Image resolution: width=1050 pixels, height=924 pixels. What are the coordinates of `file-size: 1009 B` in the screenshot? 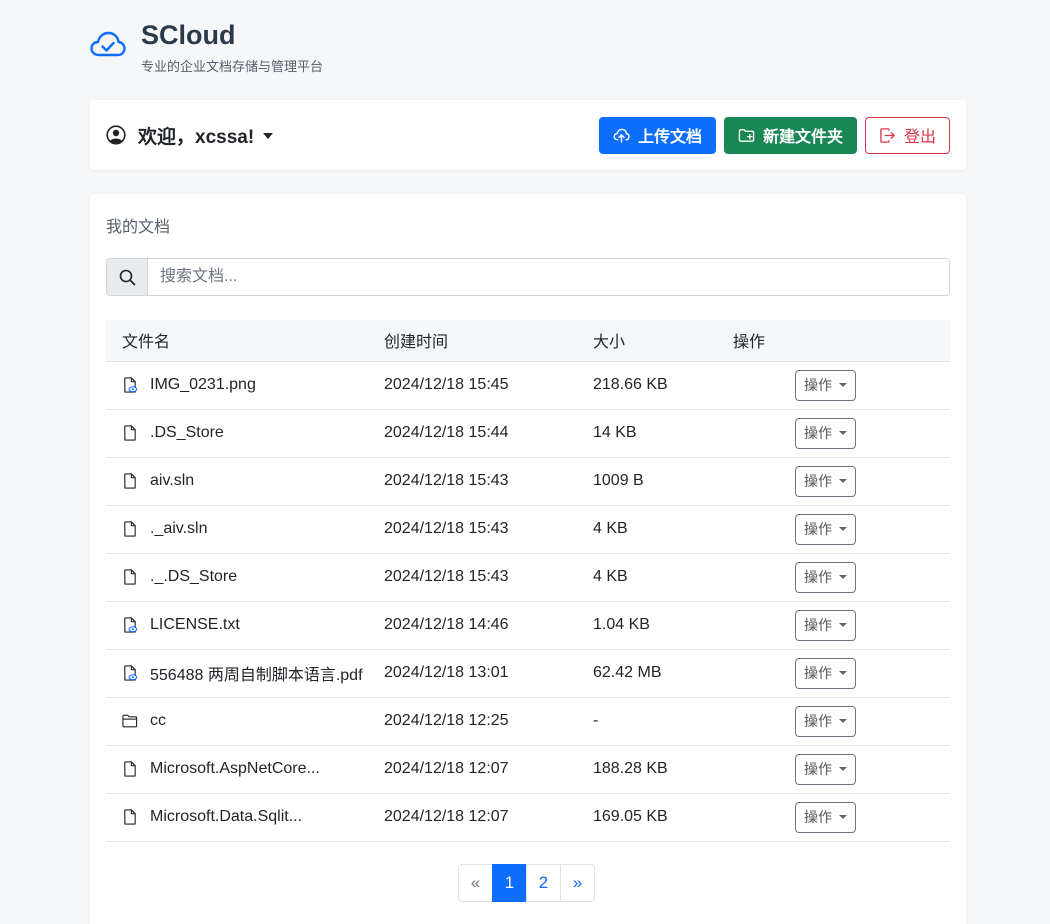 It's located at (618, 480).